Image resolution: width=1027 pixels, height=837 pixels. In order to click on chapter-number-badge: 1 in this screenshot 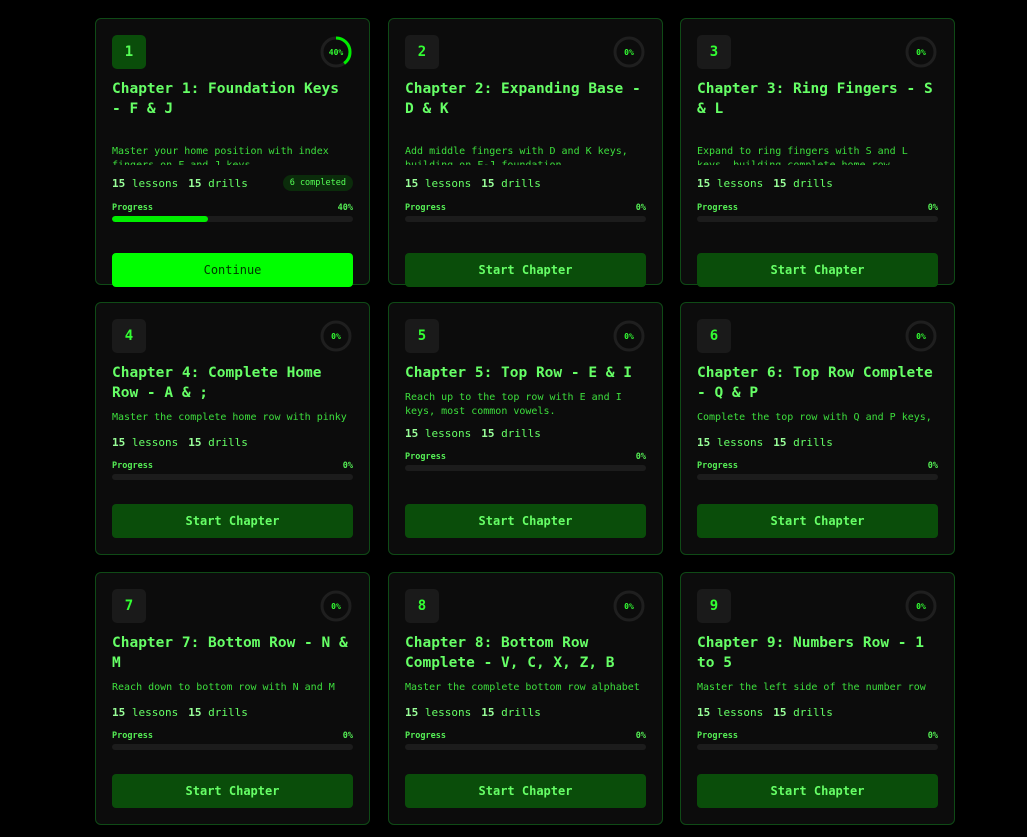, I will do `click(129, 52)`.